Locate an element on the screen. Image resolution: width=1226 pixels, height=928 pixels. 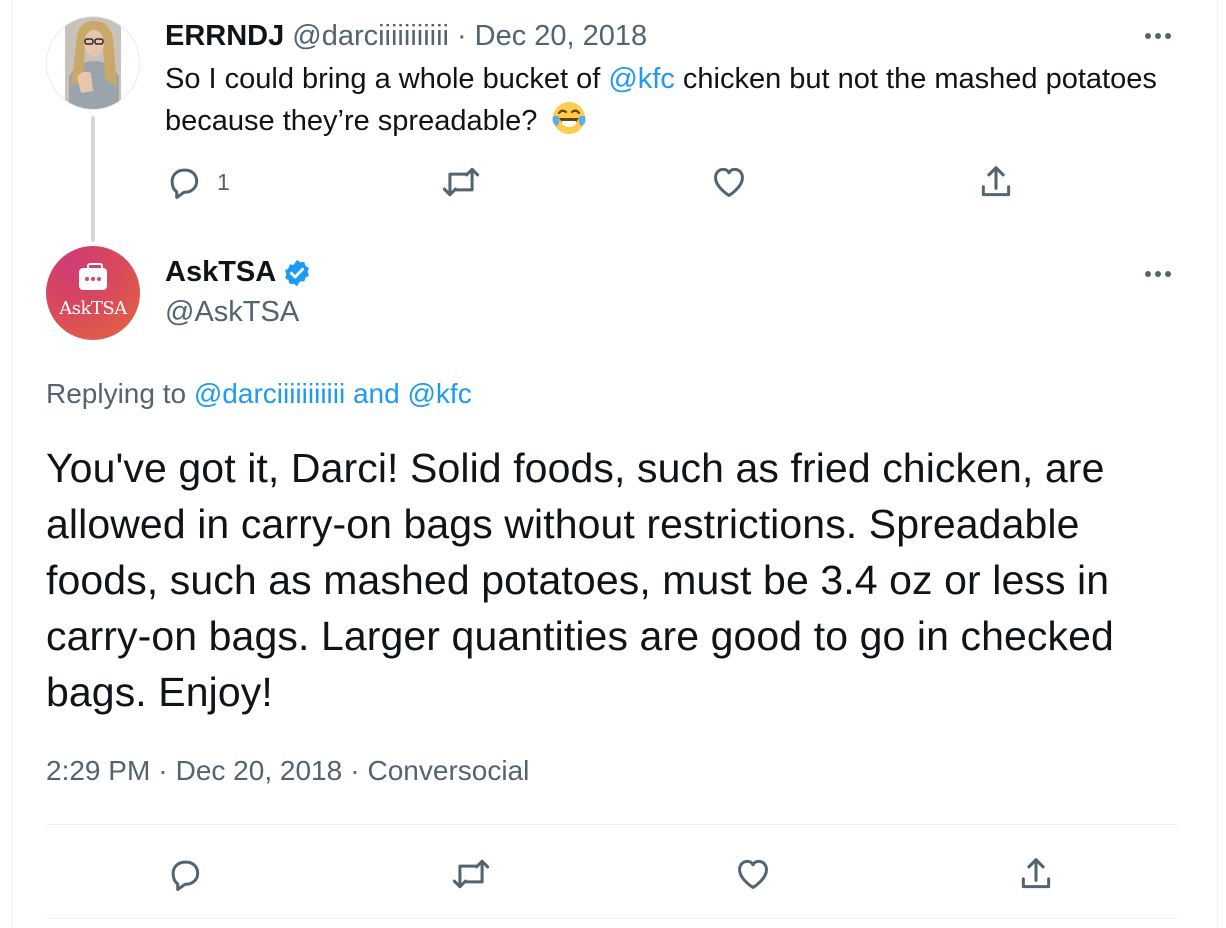
avatar-label: AskTSA is located at coordinates (93, 308).